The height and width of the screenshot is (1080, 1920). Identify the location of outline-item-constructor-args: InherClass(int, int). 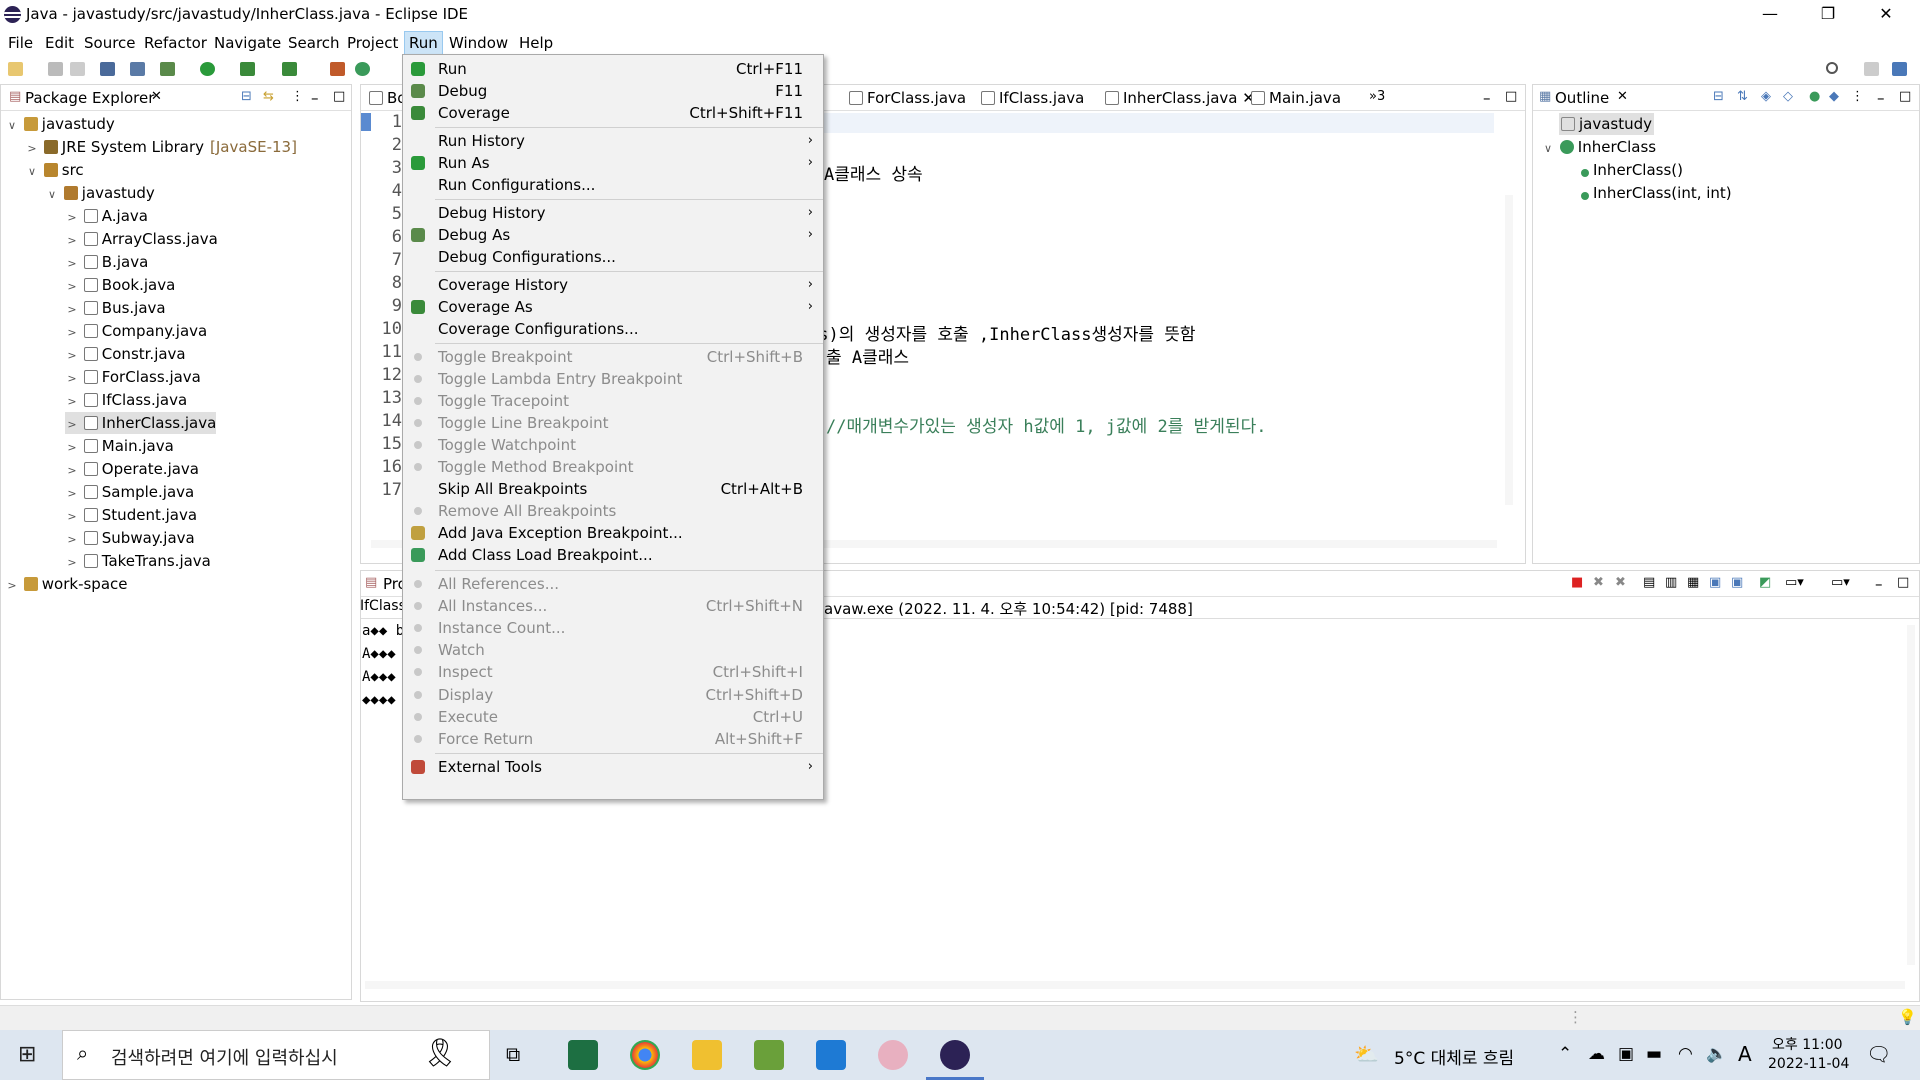
(1656, 193).